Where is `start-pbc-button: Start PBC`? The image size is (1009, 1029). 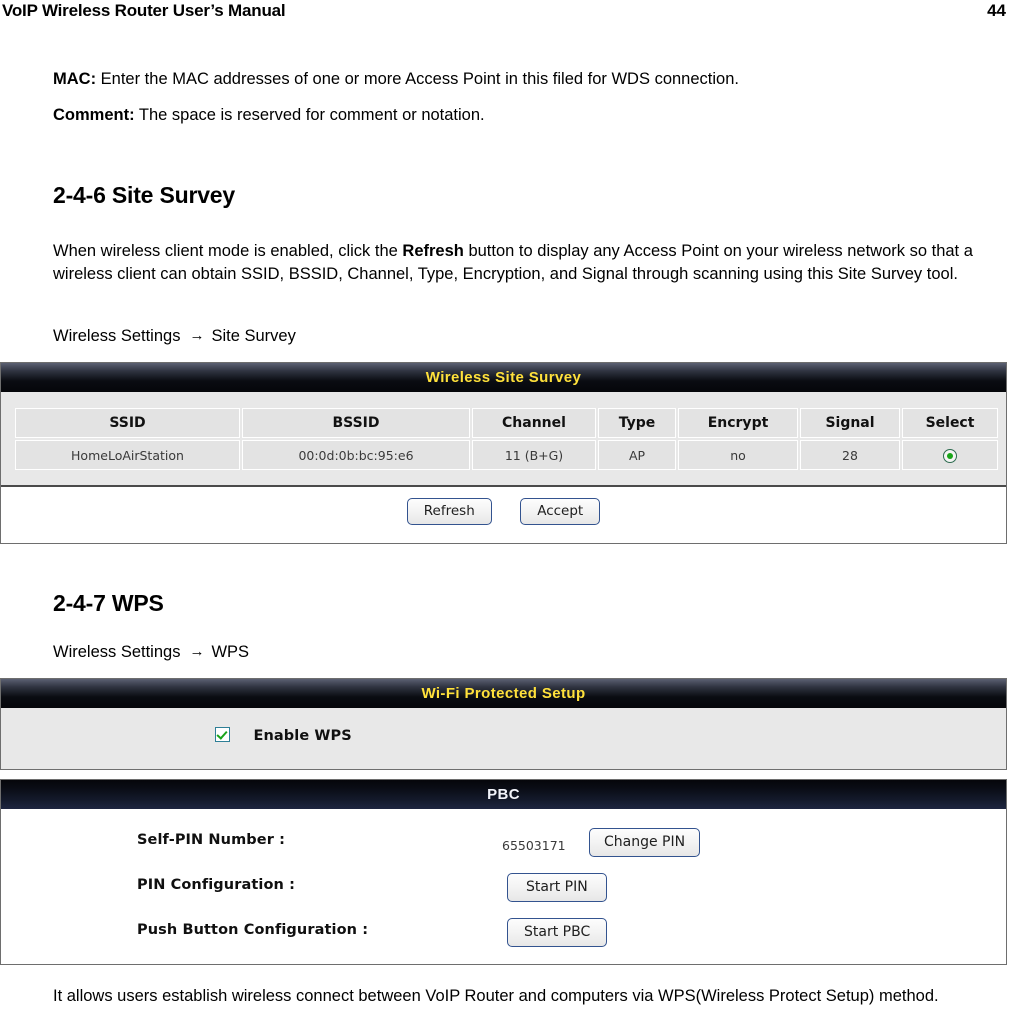 start-pbc-button: Start PBC is located at coordinates (557, 932).